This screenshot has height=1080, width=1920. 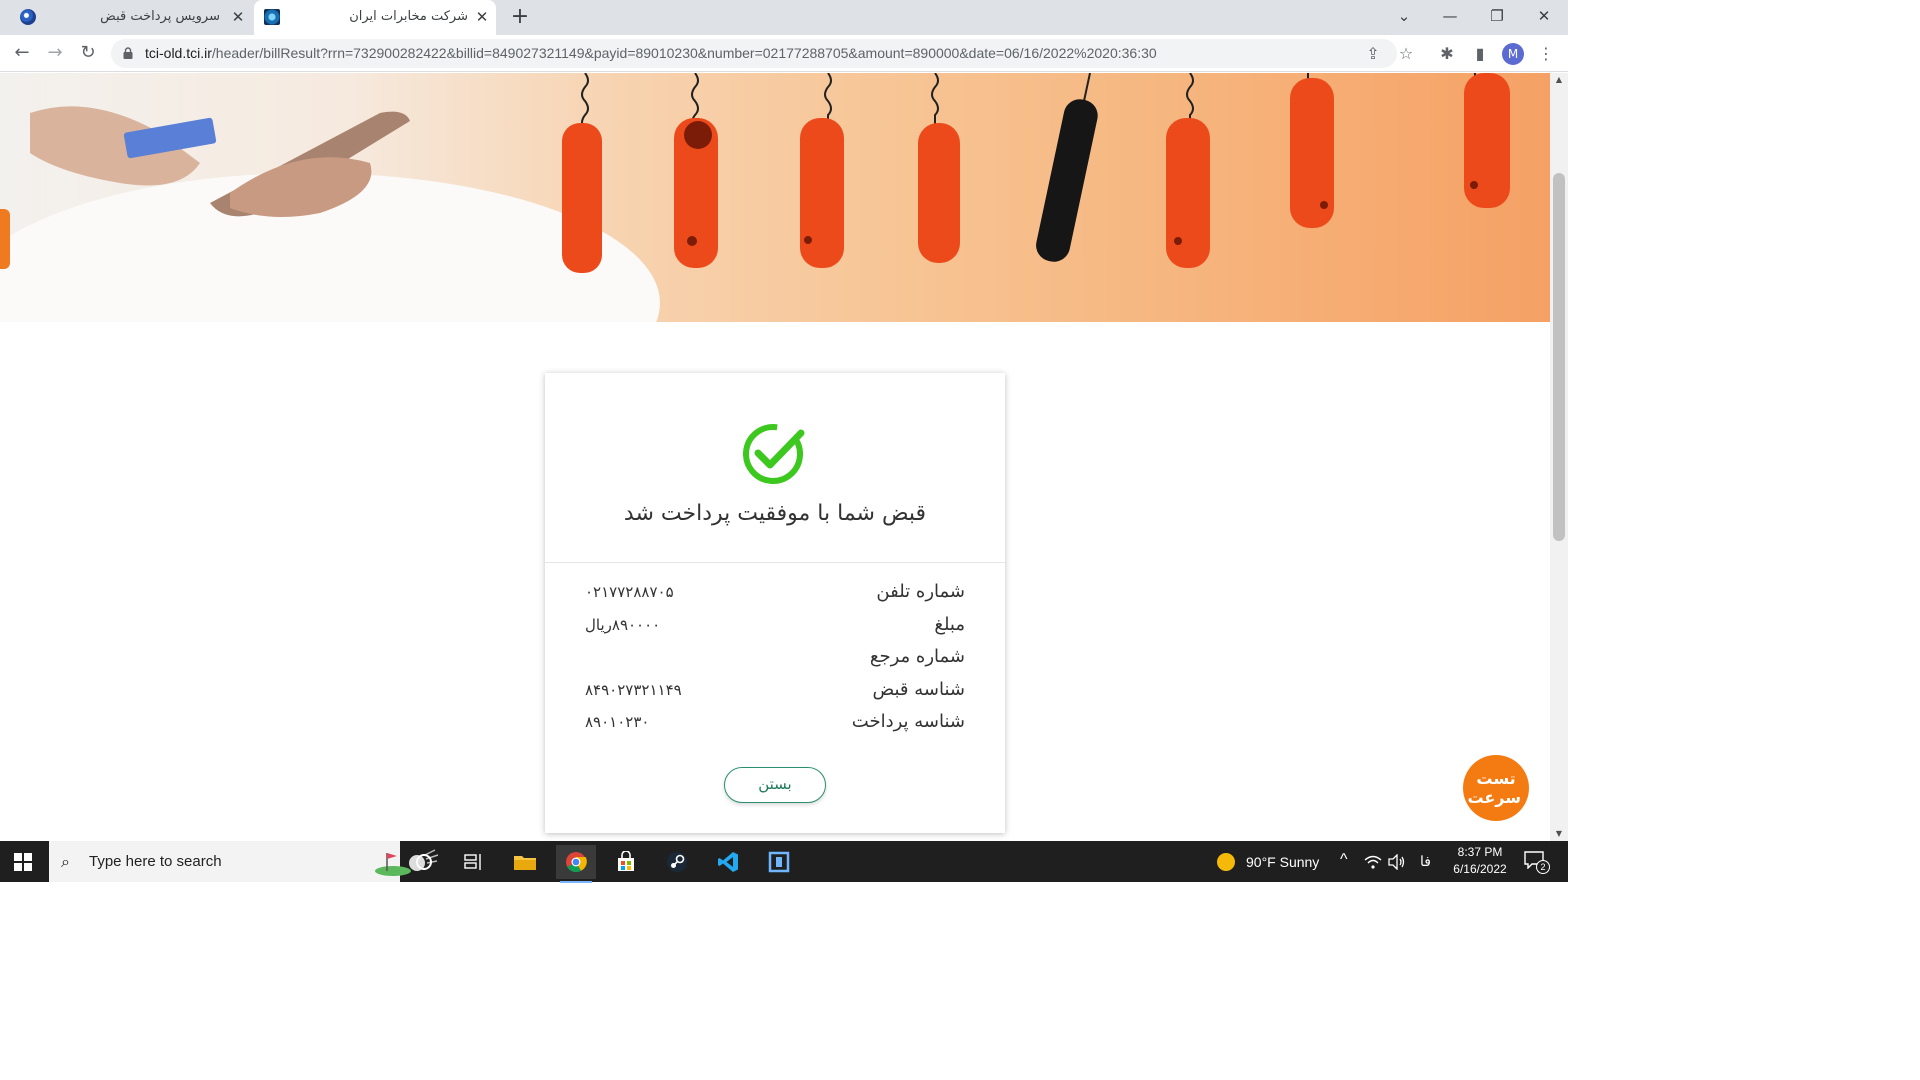 What do you see at coordinates (1397, 862) in the screenshot?
I see `speaker-volume-icon` at bounding box center [1397, 862].